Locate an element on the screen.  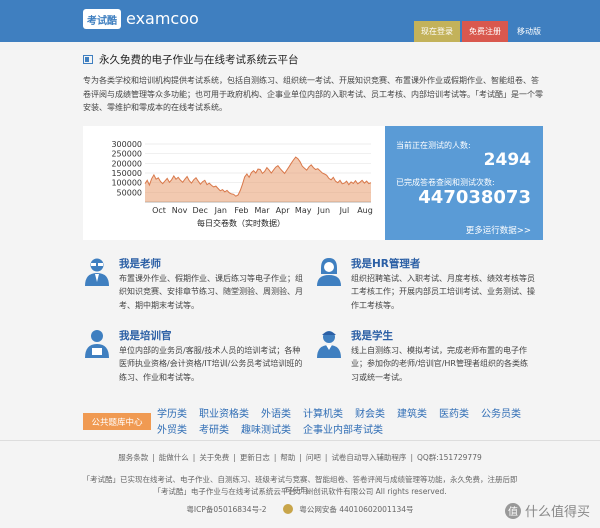
page-title-text: 永久免费的电子作业与在线考试系统云平台 is located at coordinates (199, 60).